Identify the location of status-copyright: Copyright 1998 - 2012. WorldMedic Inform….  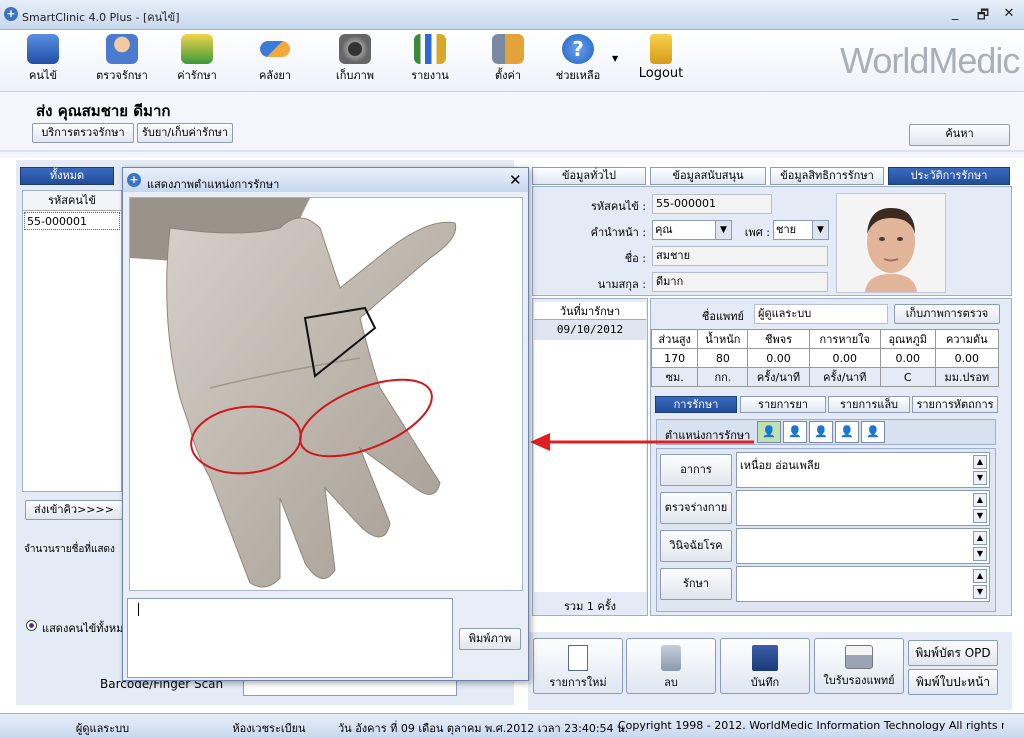
(811, 725).